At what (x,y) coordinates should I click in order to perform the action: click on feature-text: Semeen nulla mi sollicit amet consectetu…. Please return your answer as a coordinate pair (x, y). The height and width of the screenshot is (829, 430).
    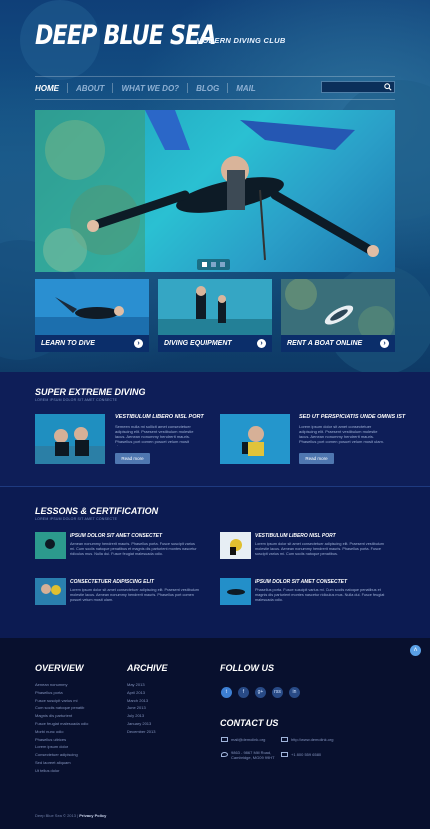
    Looking at the image, I should click on (154, 435).